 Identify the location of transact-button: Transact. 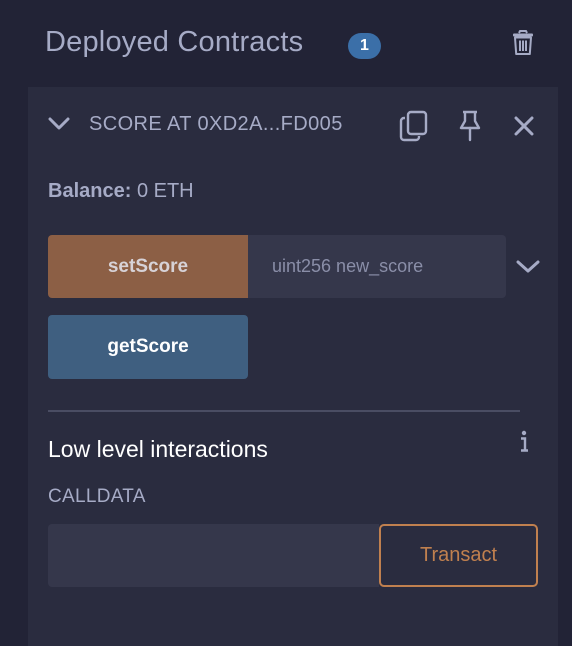
(458, 555).